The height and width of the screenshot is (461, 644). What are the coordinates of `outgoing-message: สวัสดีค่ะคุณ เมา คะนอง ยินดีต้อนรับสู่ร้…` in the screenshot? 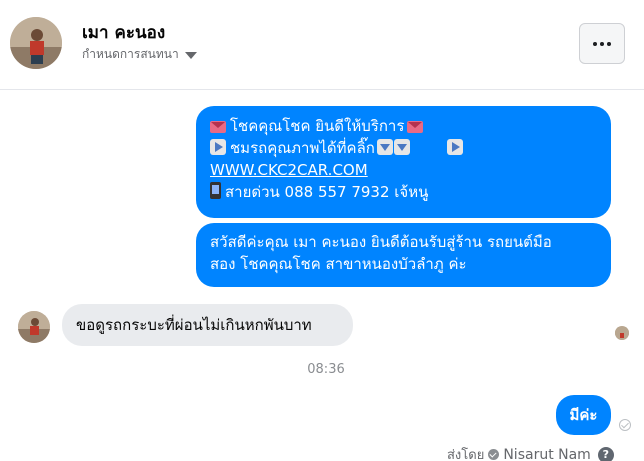 It's located at (403, 255).